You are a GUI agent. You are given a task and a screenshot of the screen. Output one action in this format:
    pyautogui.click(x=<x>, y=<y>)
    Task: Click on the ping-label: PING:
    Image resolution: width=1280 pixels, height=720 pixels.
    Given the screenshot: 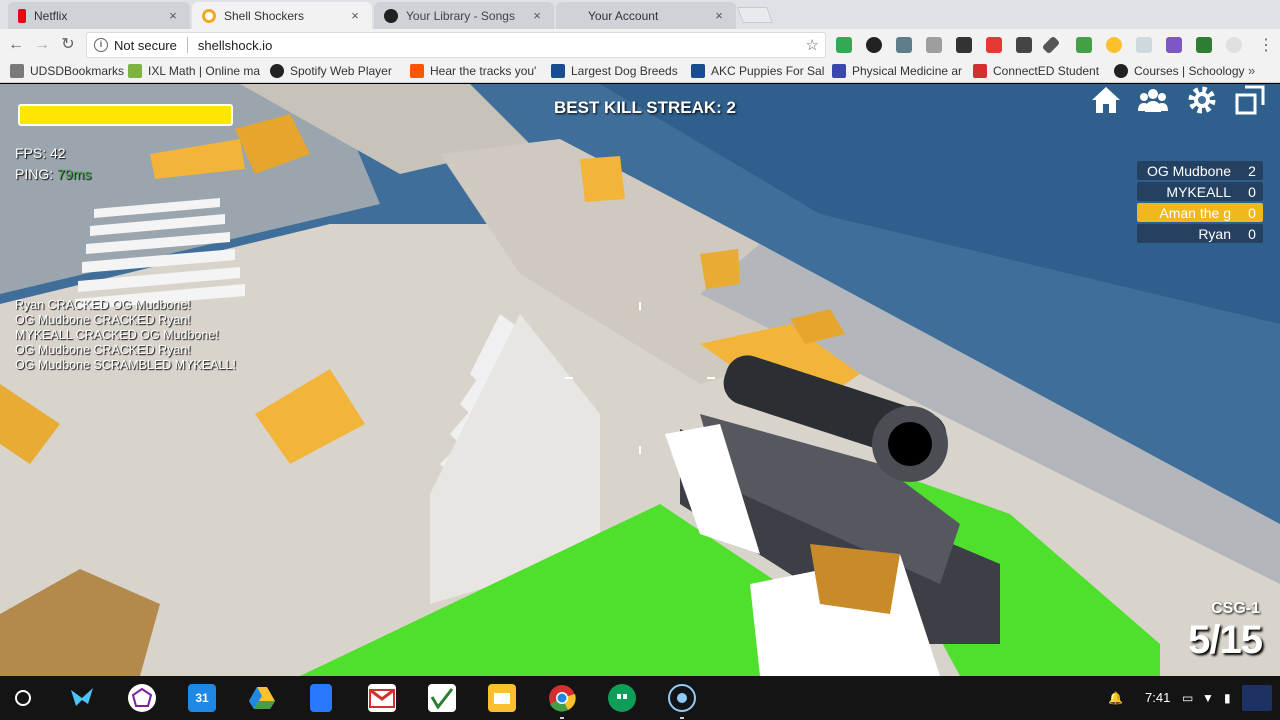 What is the action you would take?
    pyautogui.click(x=34, y=174)
    